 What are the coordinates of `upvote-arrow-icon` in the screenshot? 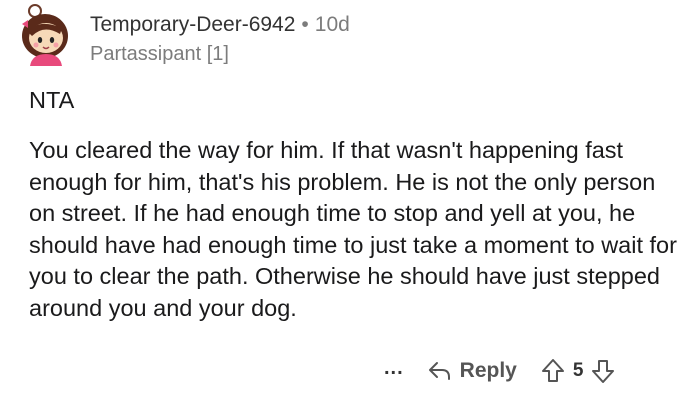 It's located at (553, 371).